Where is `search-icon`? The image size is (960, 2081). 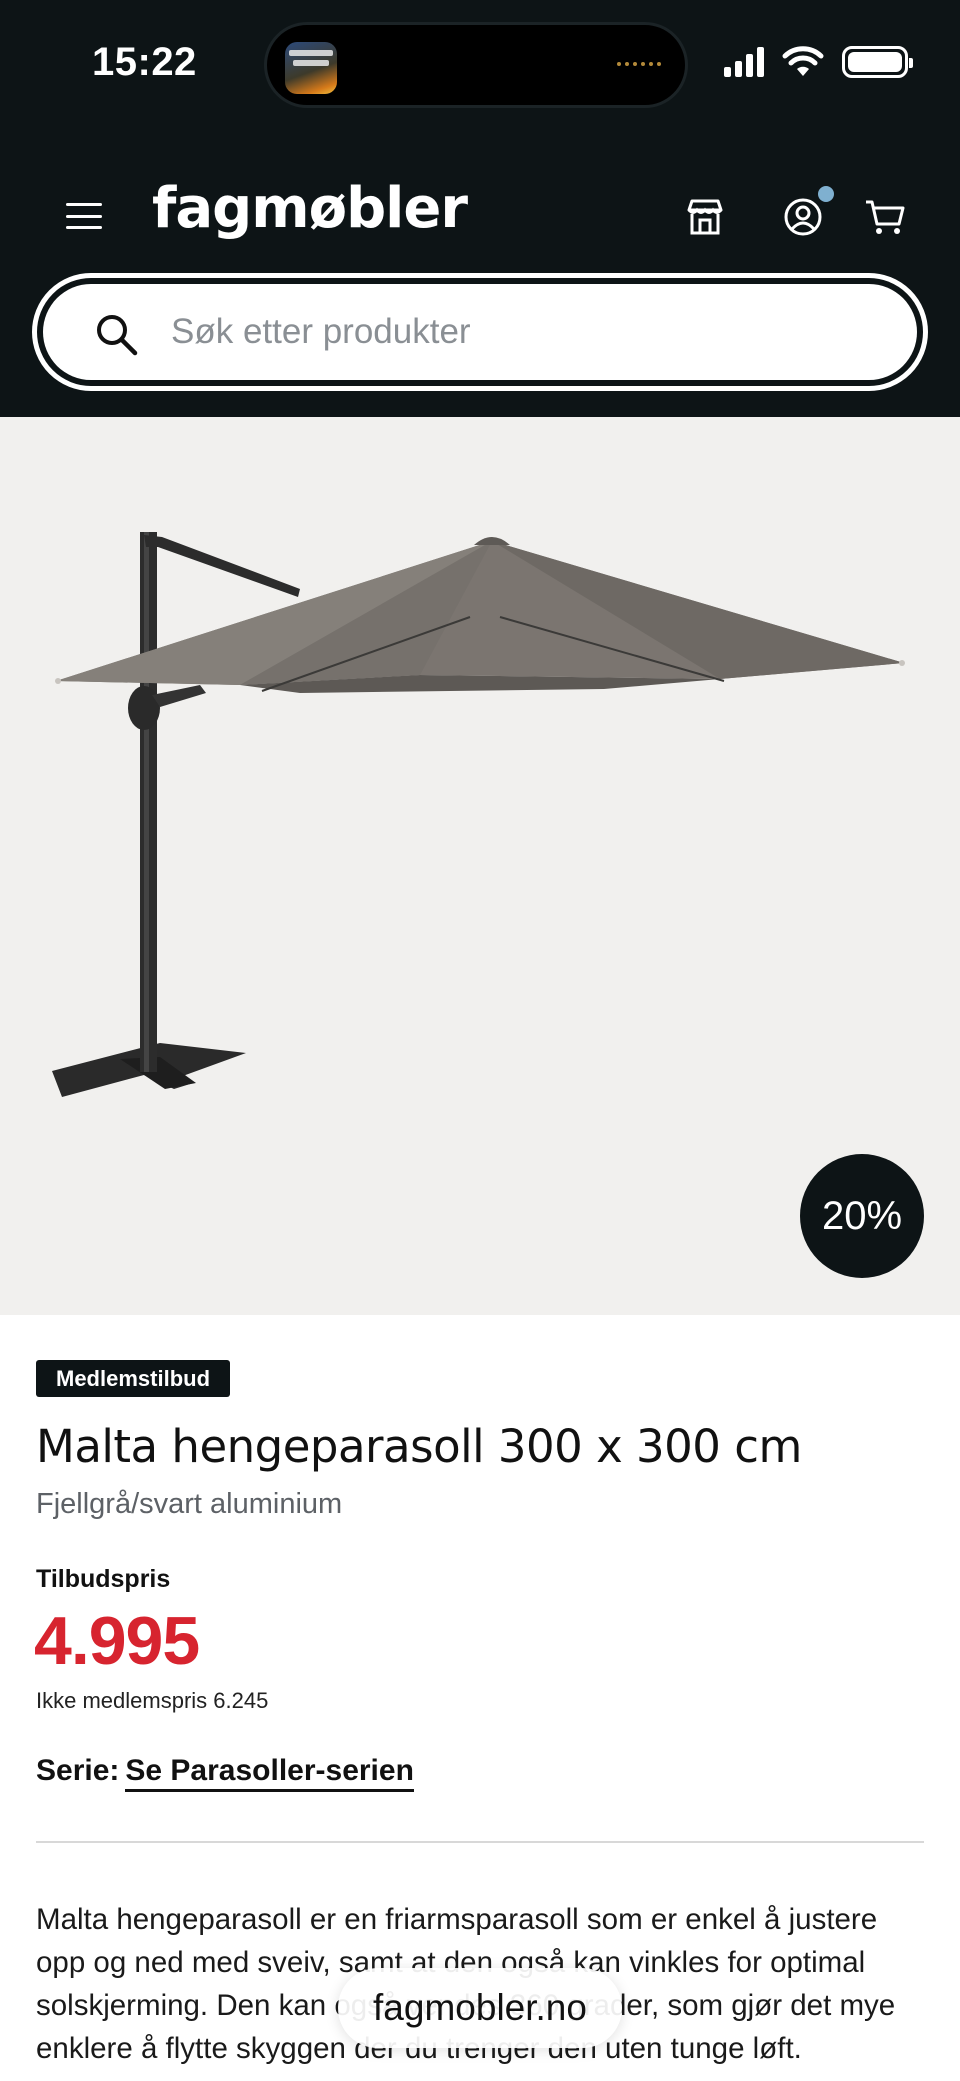
search-icon is located at coordinates (117, 335).